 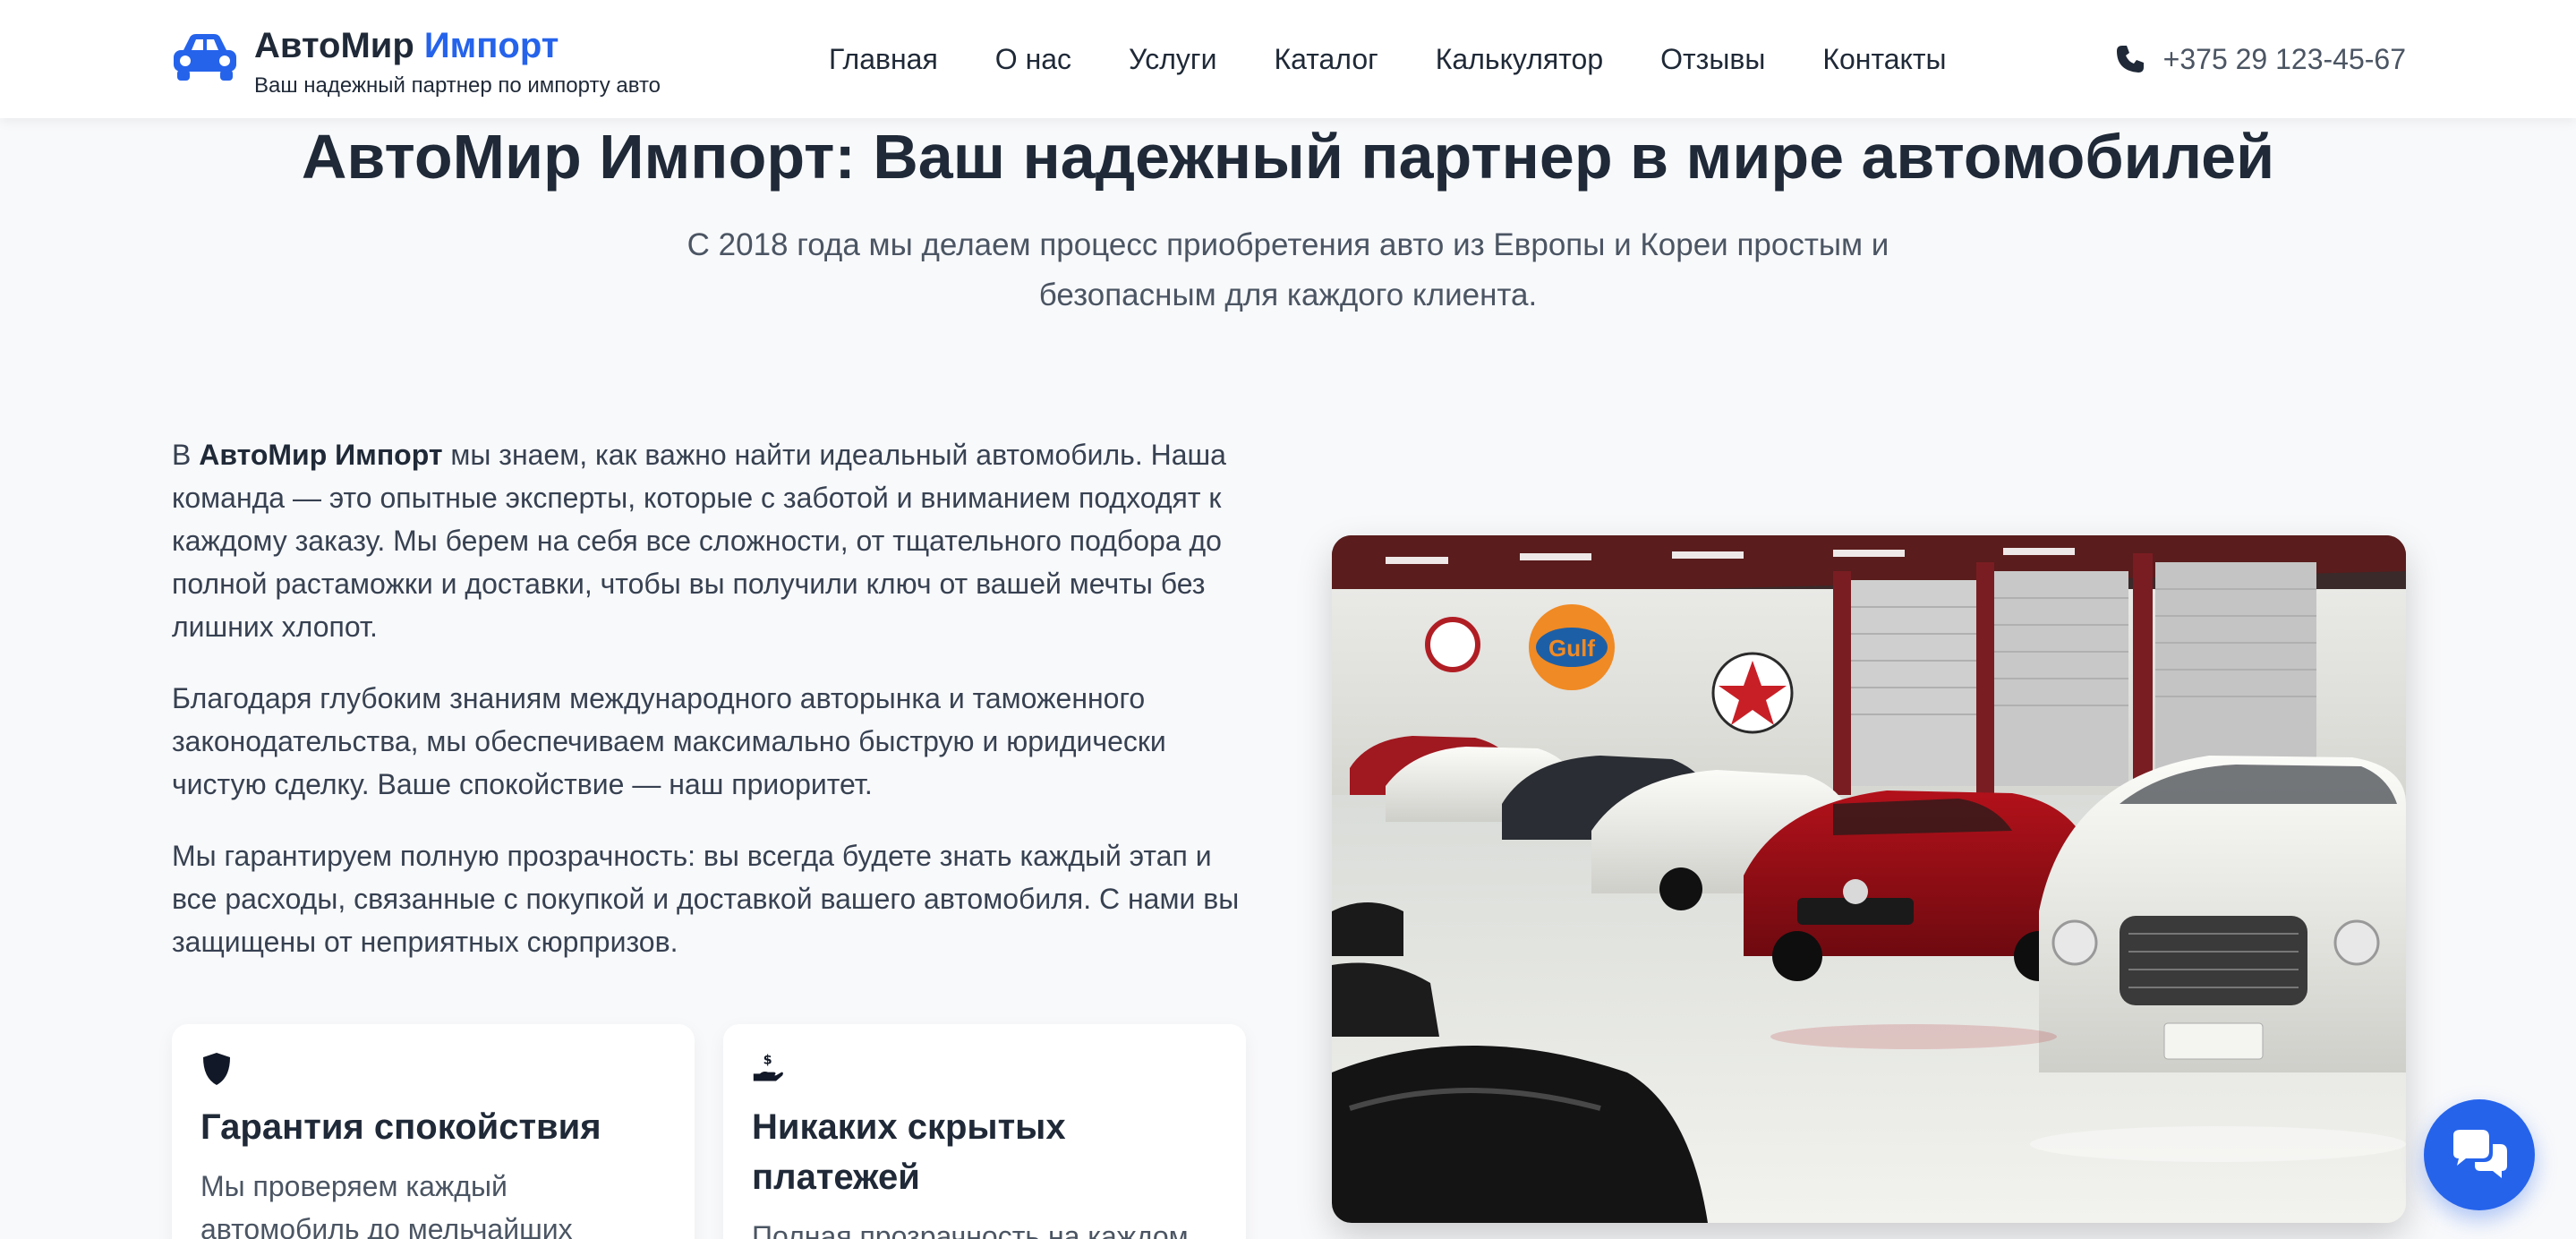 I want to click on about-p1-brand: АвтоМир Импорт, so click(x=321, y=455).